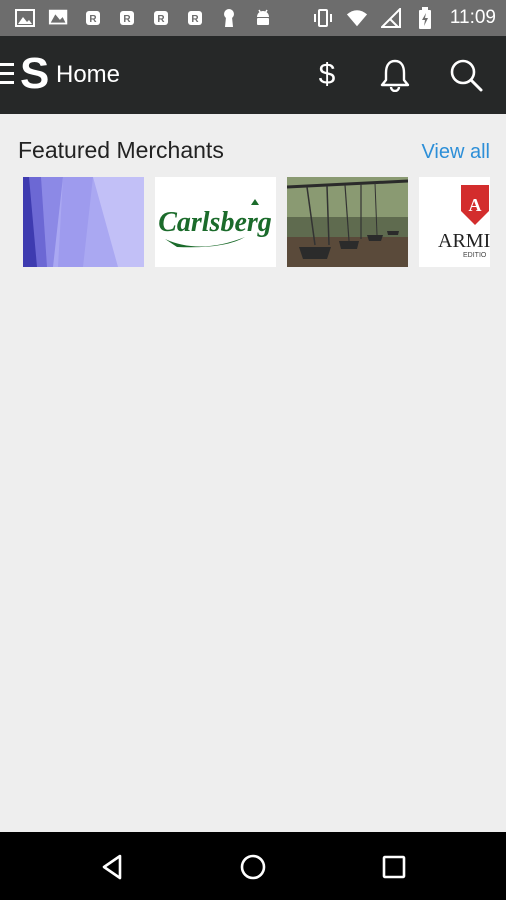  What do you see at coordinates (8, 74) in the screenshot?
I see `menu-icon` at bounding box center [8, 74].